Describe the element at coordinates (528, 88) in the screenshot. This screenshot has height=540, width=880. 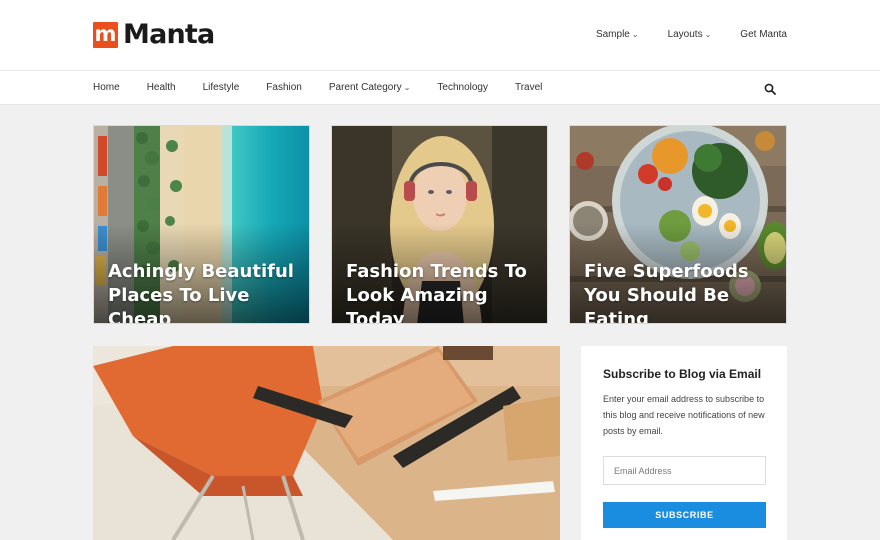
I see `nav-item-travel: Travel` at that location.